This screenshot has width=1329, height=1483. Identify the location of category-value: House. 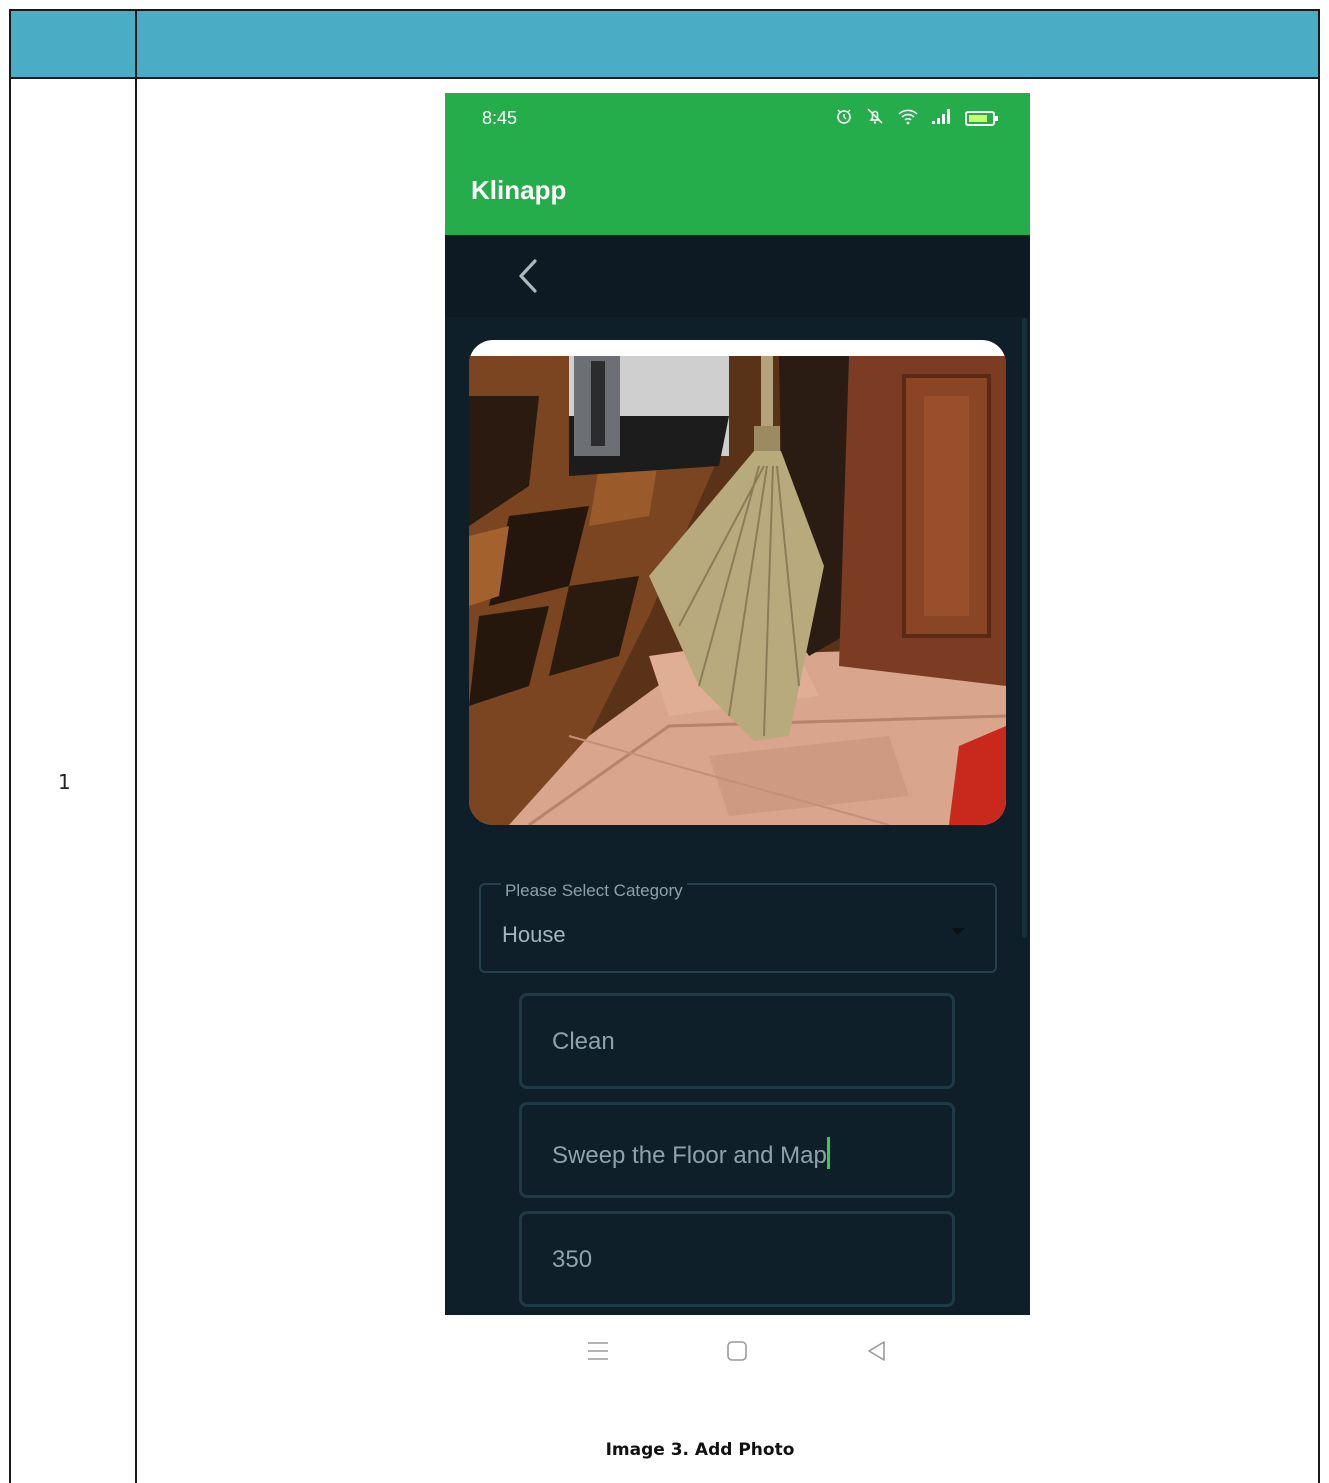
(534, 934).